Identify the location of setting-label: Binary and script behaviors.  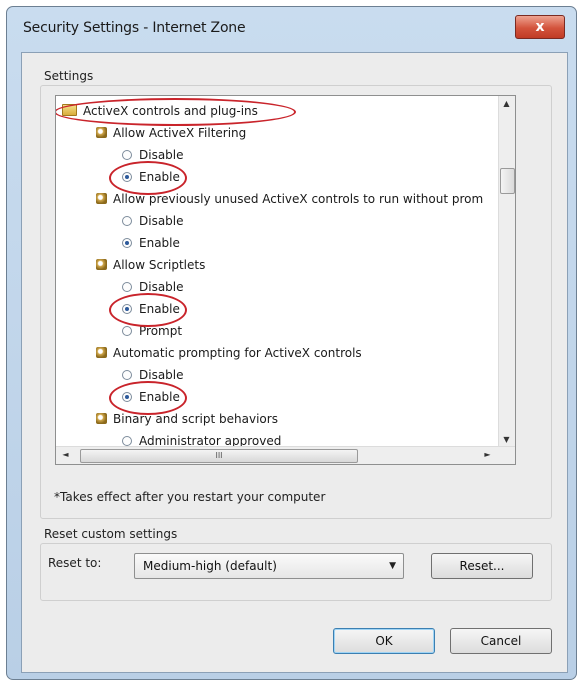
(195, 419).